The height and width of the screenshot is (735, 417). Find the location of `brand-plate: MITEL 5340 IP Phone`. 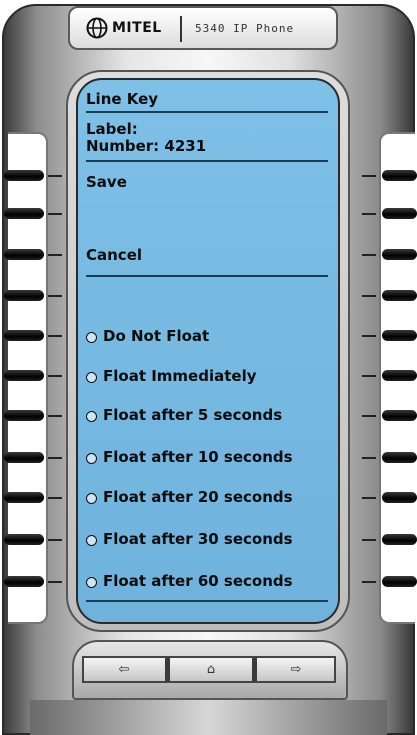

brand-plate: MITEL 5340 IP Phone is located at coordinates (203, 28).